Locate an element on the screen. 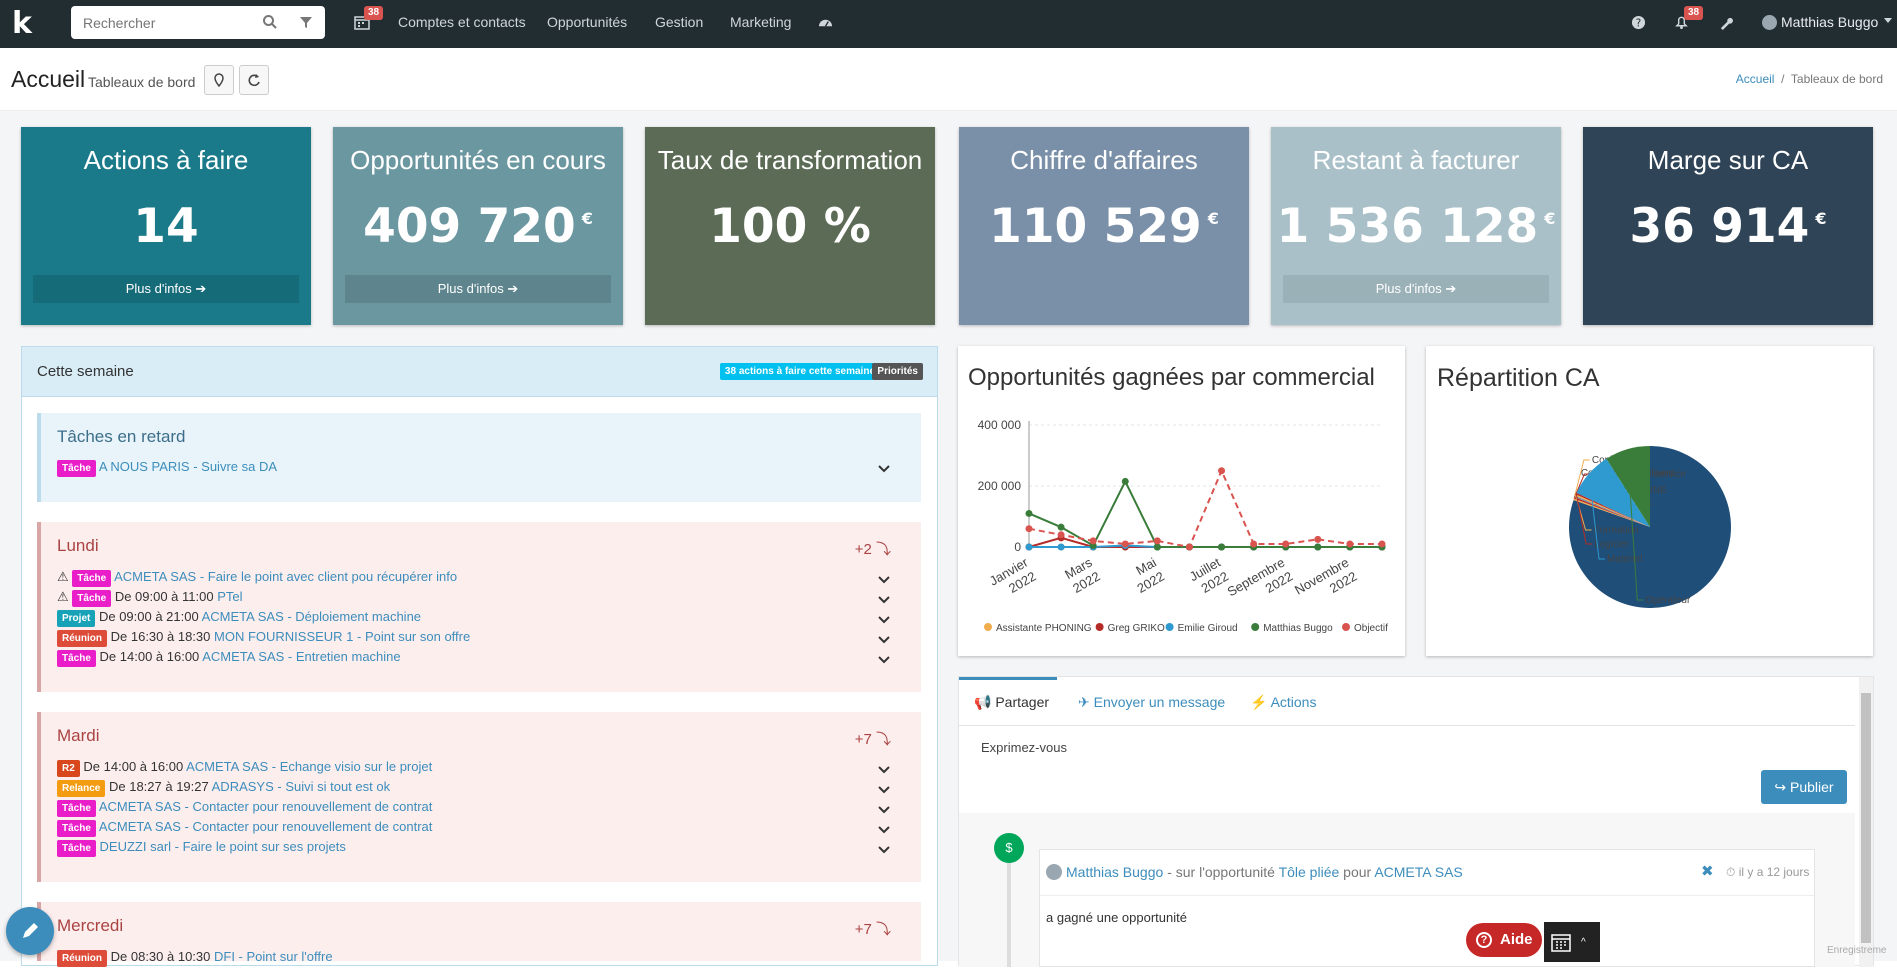  edit-fab-button is located at coordinates (30, 931).